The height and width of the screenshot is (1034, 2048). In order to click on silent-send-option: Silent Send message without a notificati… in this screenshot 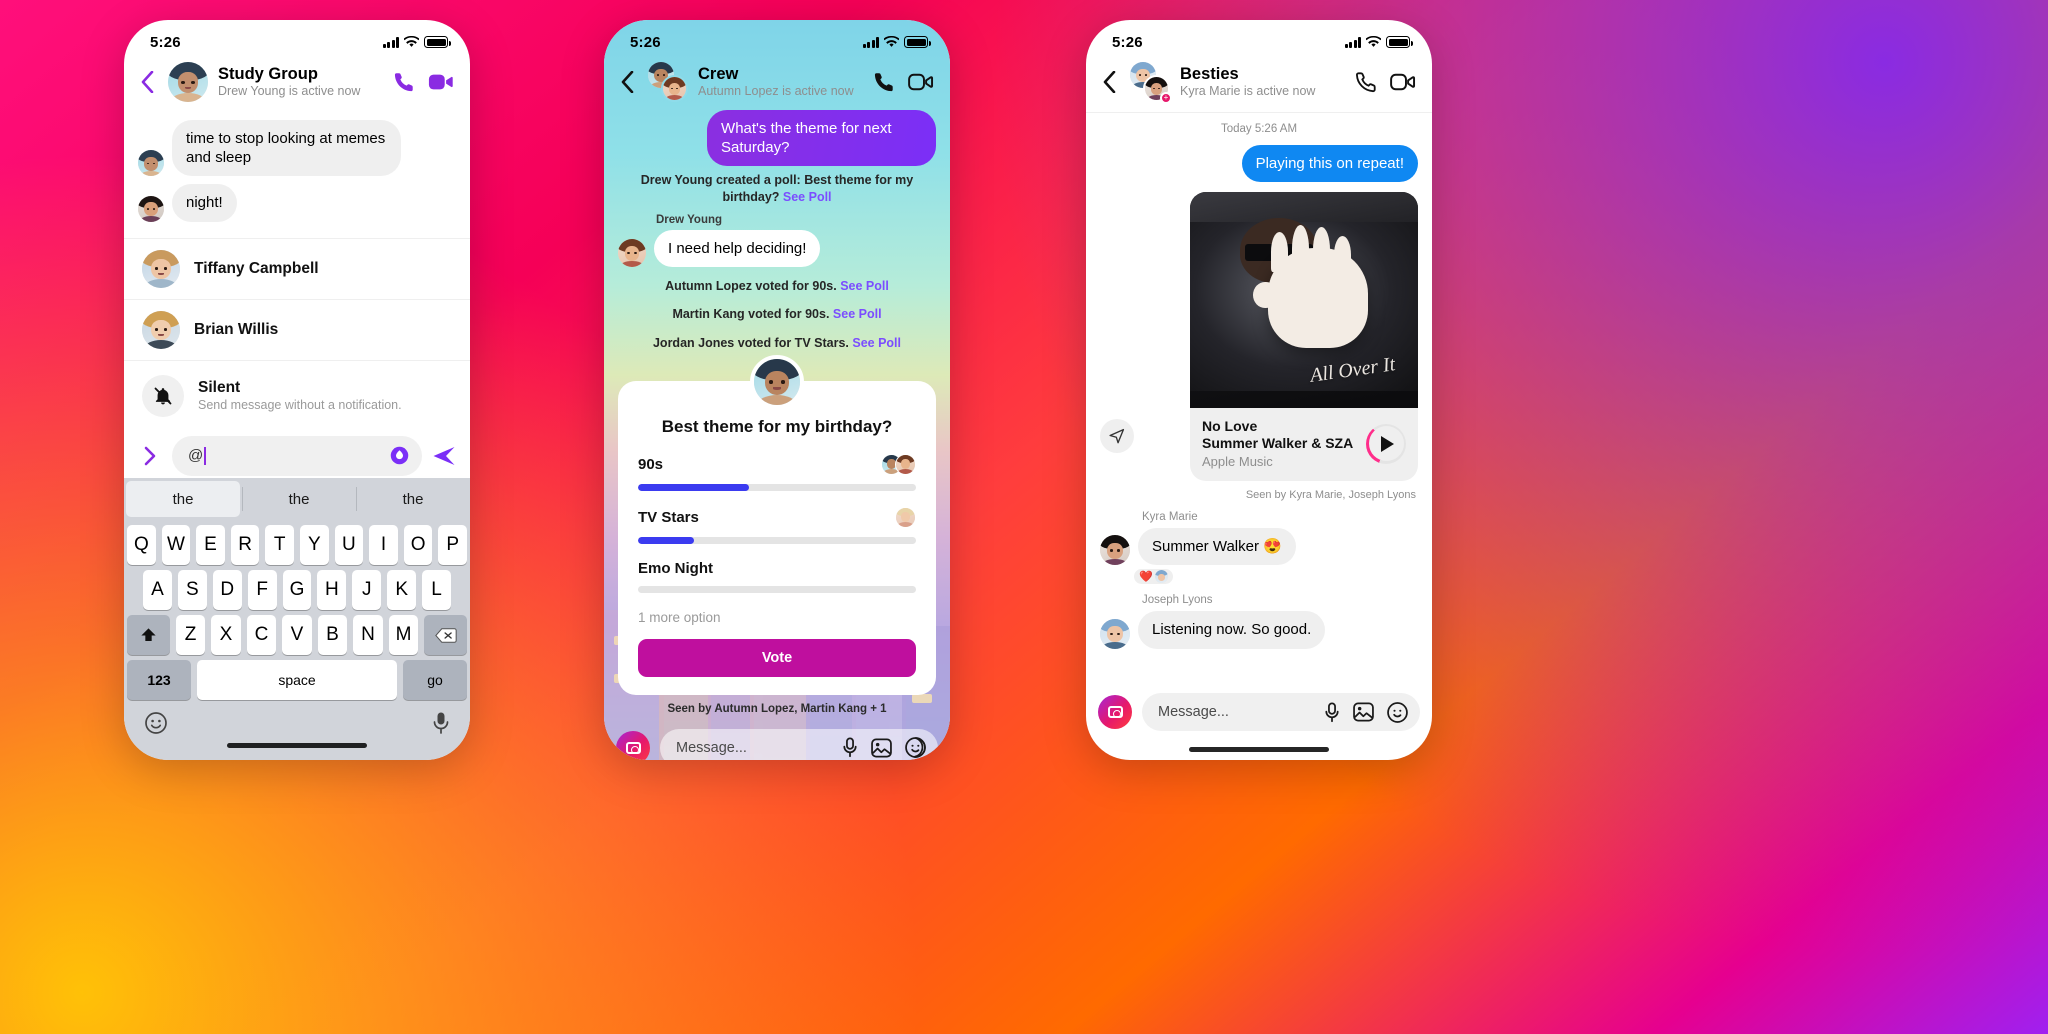, I will do `click(297, 394)`.